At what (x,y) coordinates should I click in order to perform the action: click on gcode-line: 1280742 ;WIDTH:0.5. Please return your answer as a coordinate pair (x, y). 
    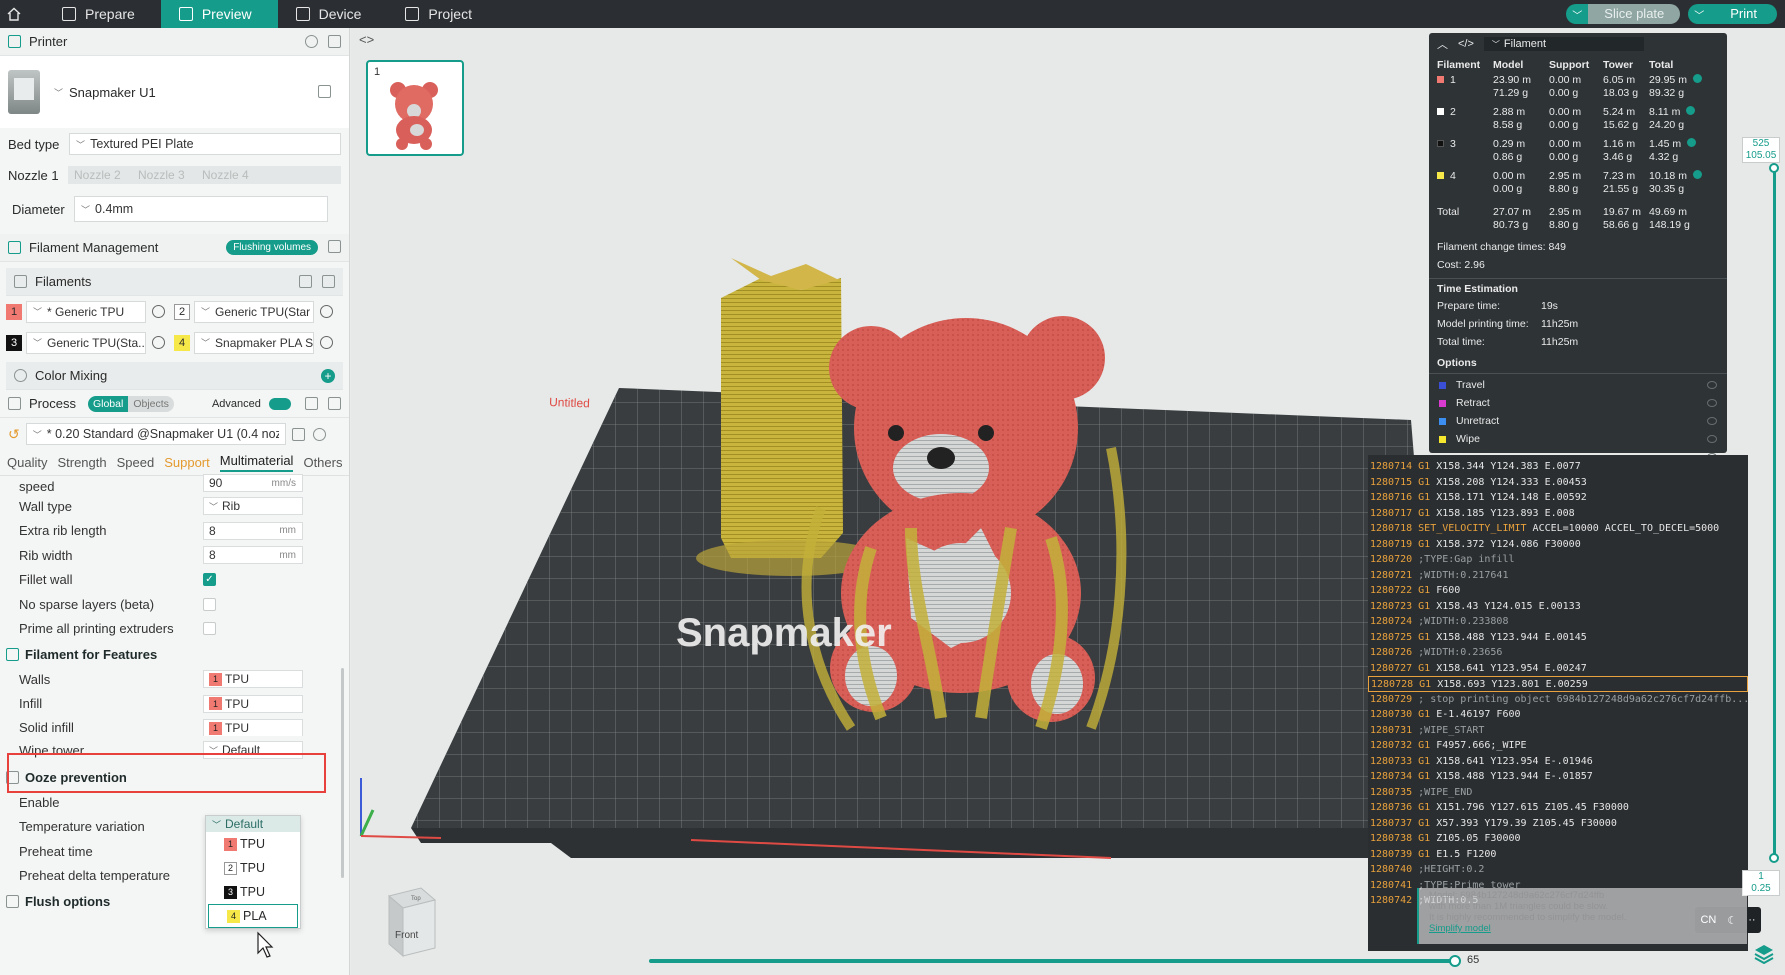
    Looking at the image, I should click on (1558, 901).